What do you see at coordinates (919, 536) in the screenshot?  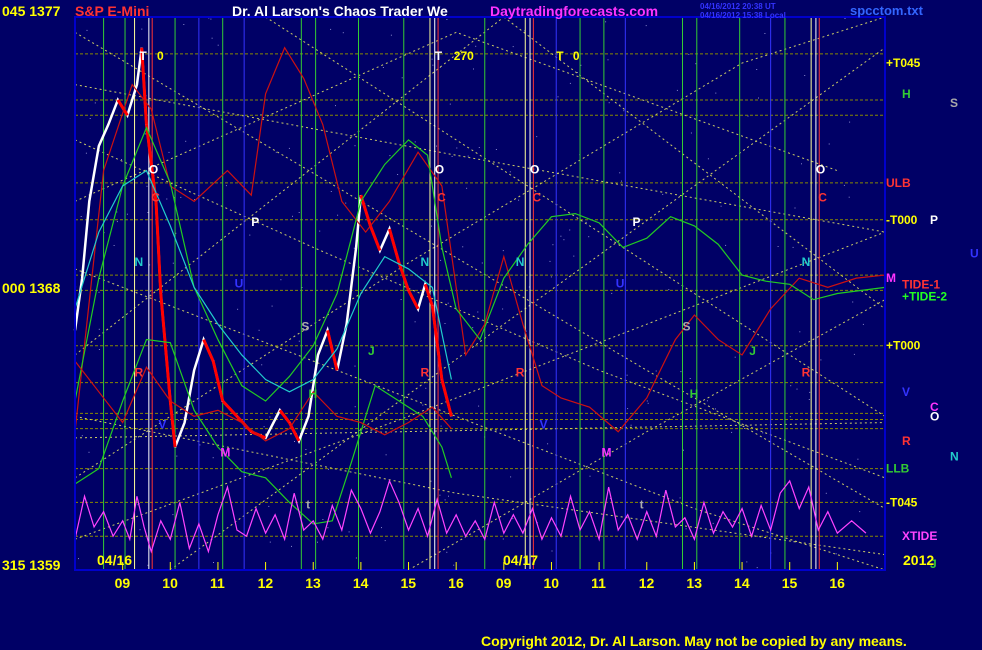 I see `right-label: XTIDE` at bounding box center [919, 536].